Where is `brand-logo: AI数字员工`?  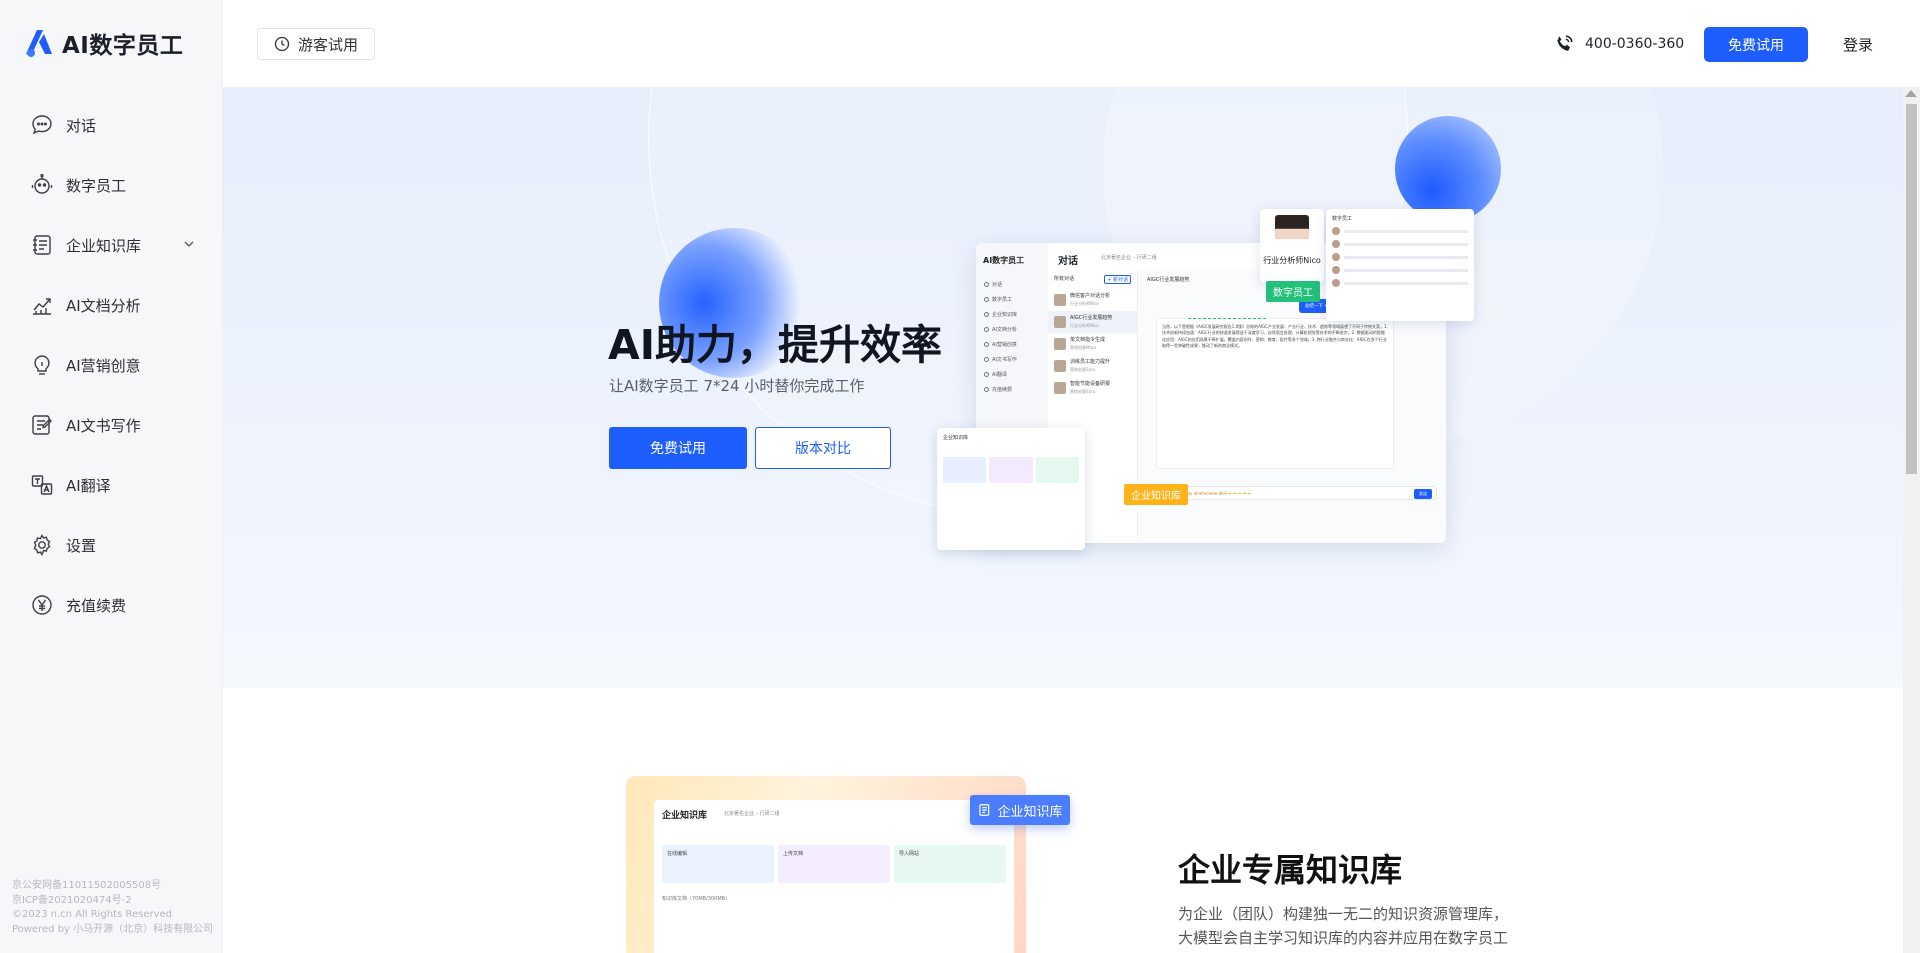 brand-logo: AI数字员工 is located at coordinates (102, 43).